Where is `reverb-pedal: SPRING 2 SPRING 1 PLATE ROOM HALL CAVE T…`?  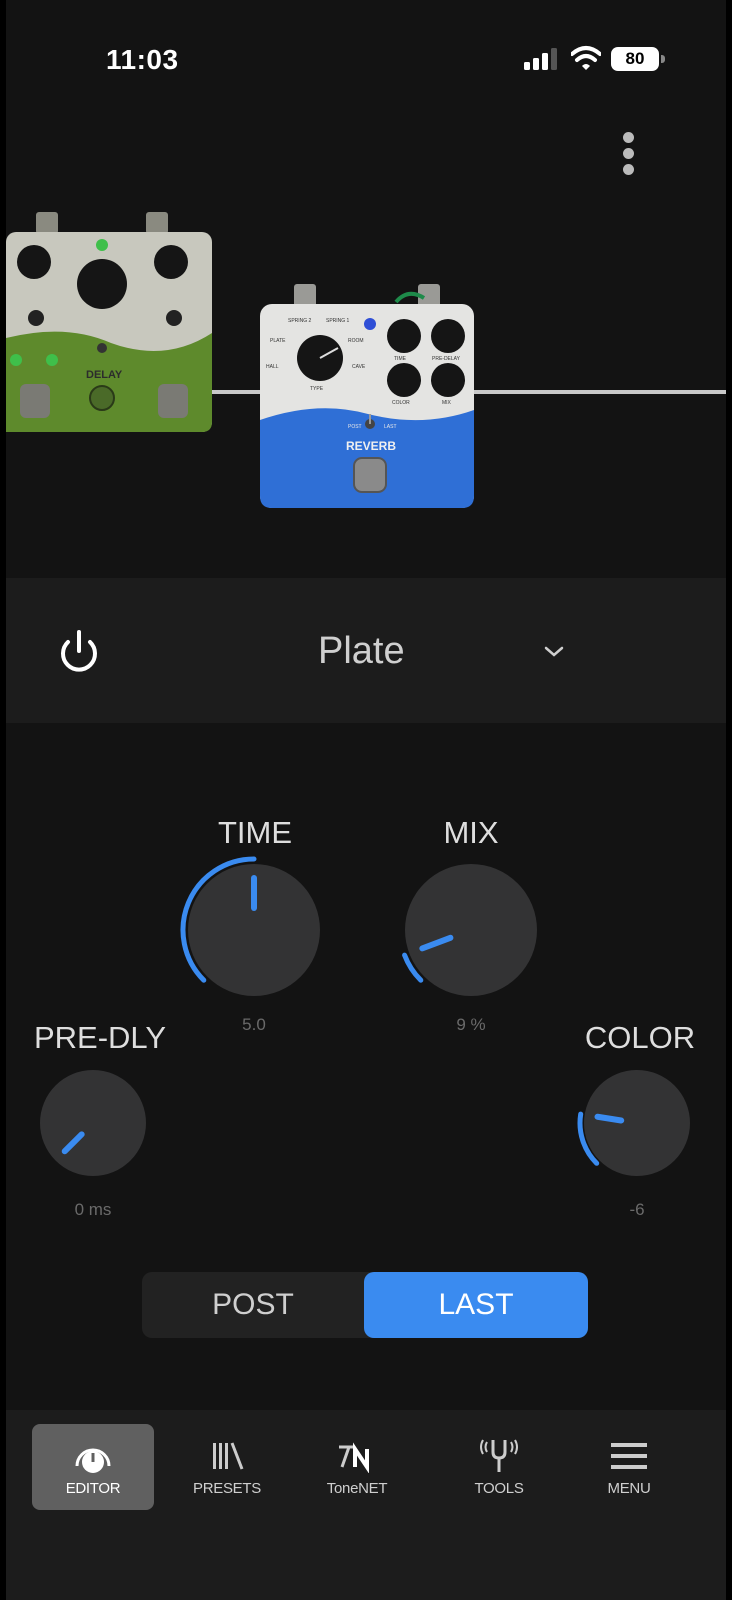
reverb-pedal: SPRING 2 SPRING 1 PLATE ROOM HALL CAVE T… is located at coordinates (368, 396).